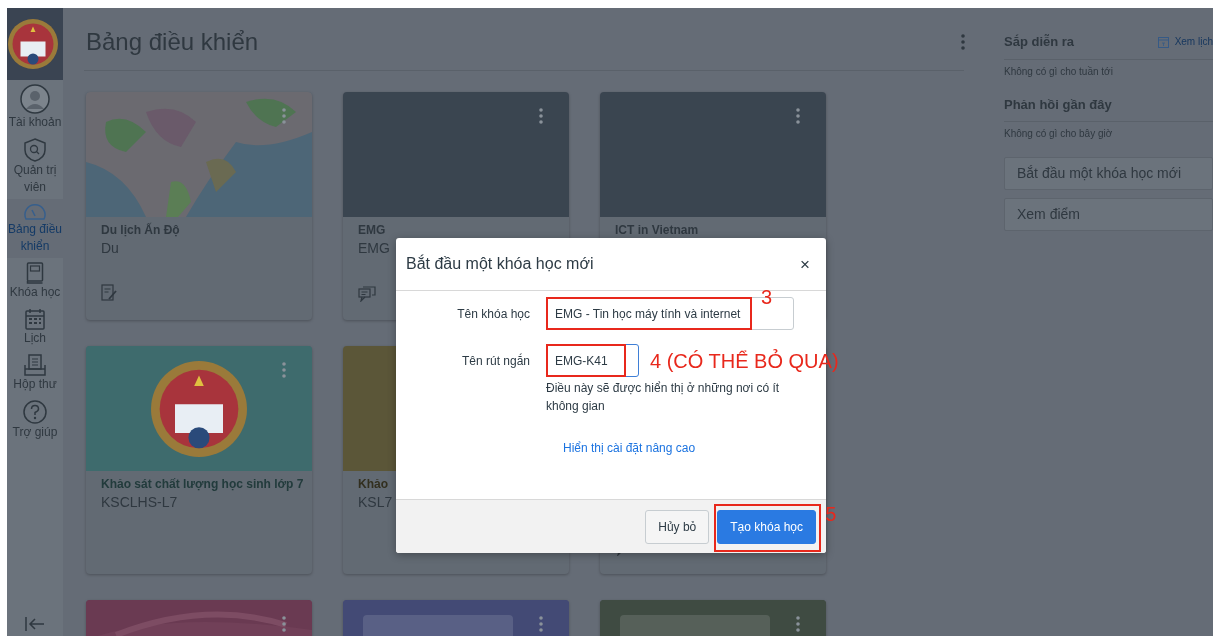 This screenshot has height=636, width=1213. I want to click on collapse-icon, so click(35, 624).